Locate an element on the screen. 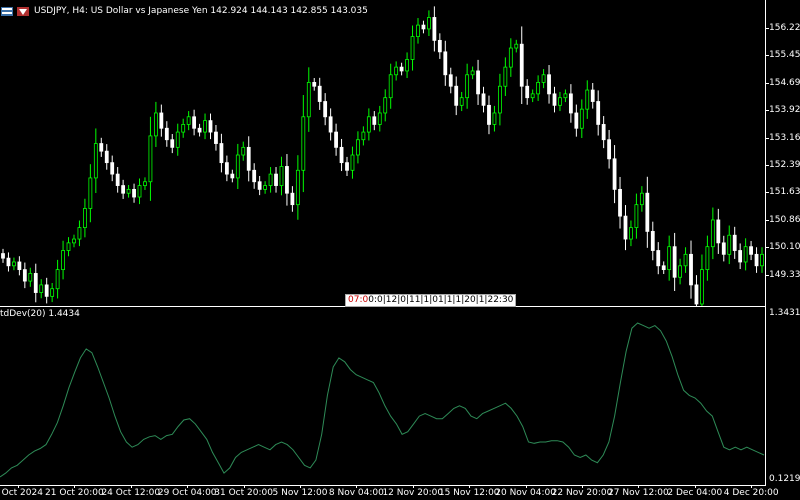 Image resolution: width=800 pixels, height=500 pixels. price-tick-label: 149.335 is located at coordinates (784, 274).